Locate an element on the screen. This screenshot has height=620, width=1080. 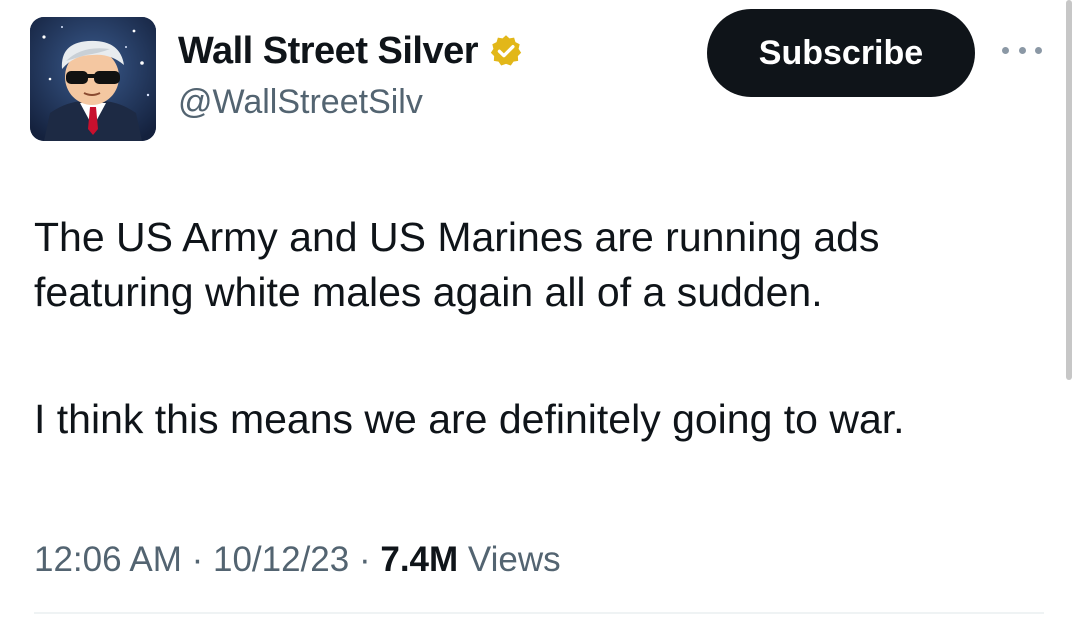
scrollbar is located at coordinates (1069, 190).